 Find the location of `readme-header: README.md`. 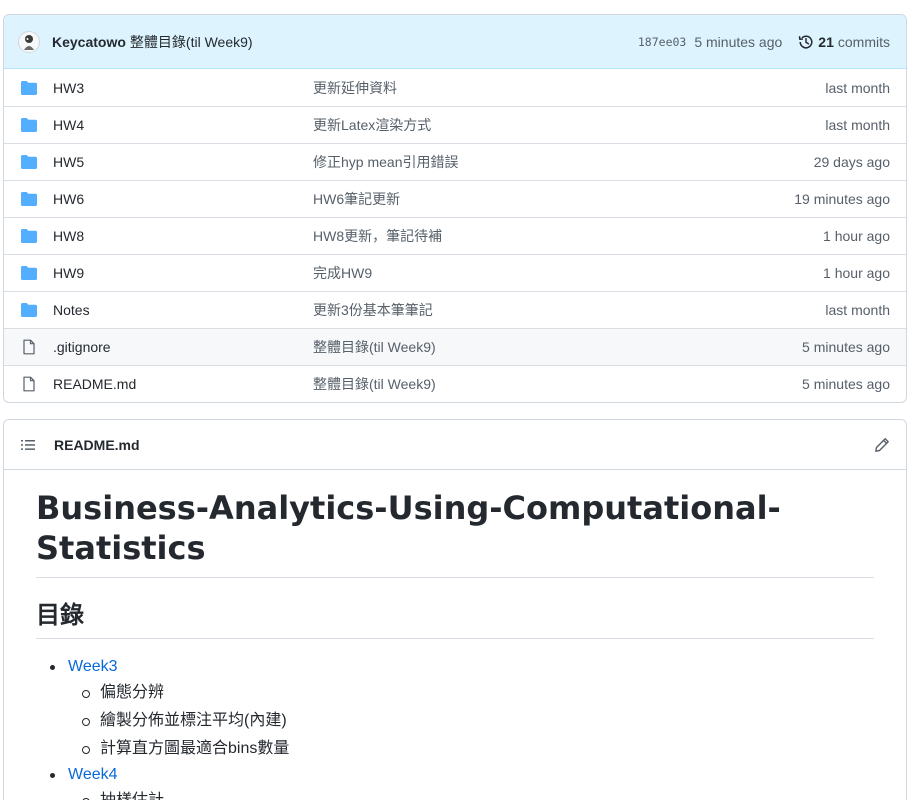

readme-header: README.md is located at coordinates (455, 445).